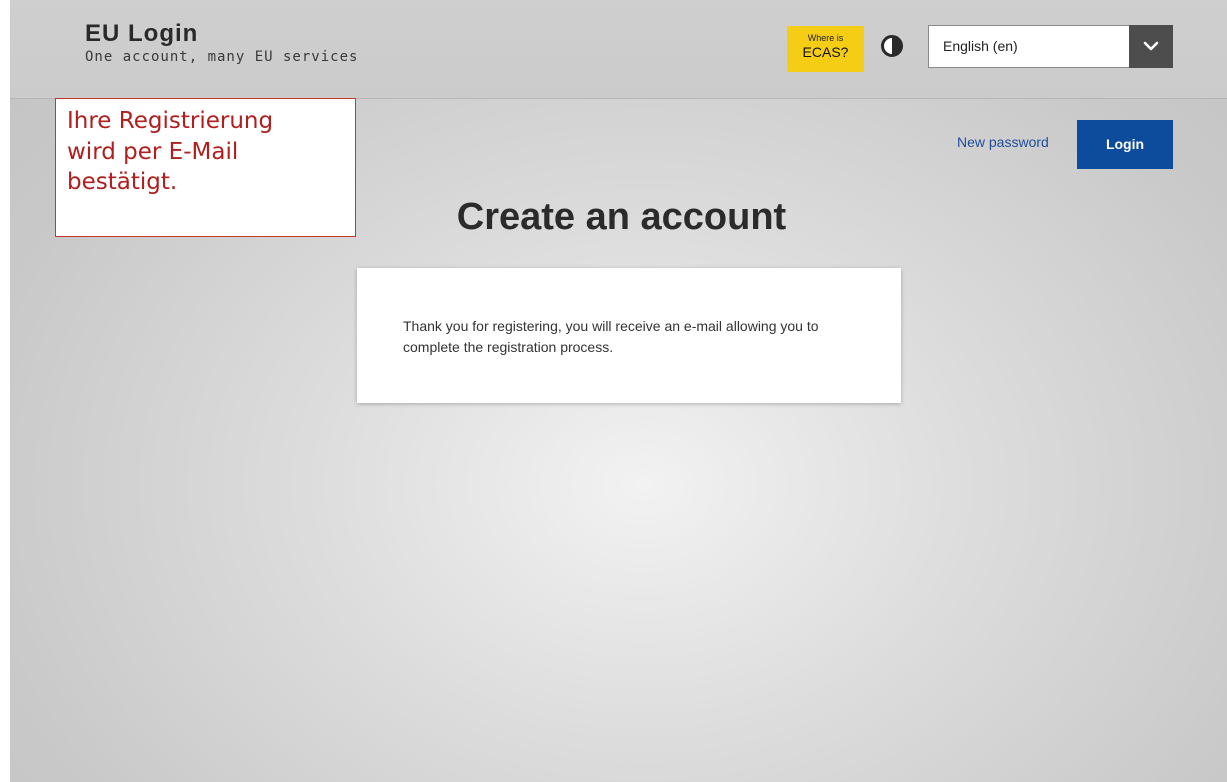 This screenshot has width=1227, height=782. What do you see at coordinates (221, 43) in the screenshot?
I see `brand: EU Login One account, many EU services` at bounding box center [221, 43].